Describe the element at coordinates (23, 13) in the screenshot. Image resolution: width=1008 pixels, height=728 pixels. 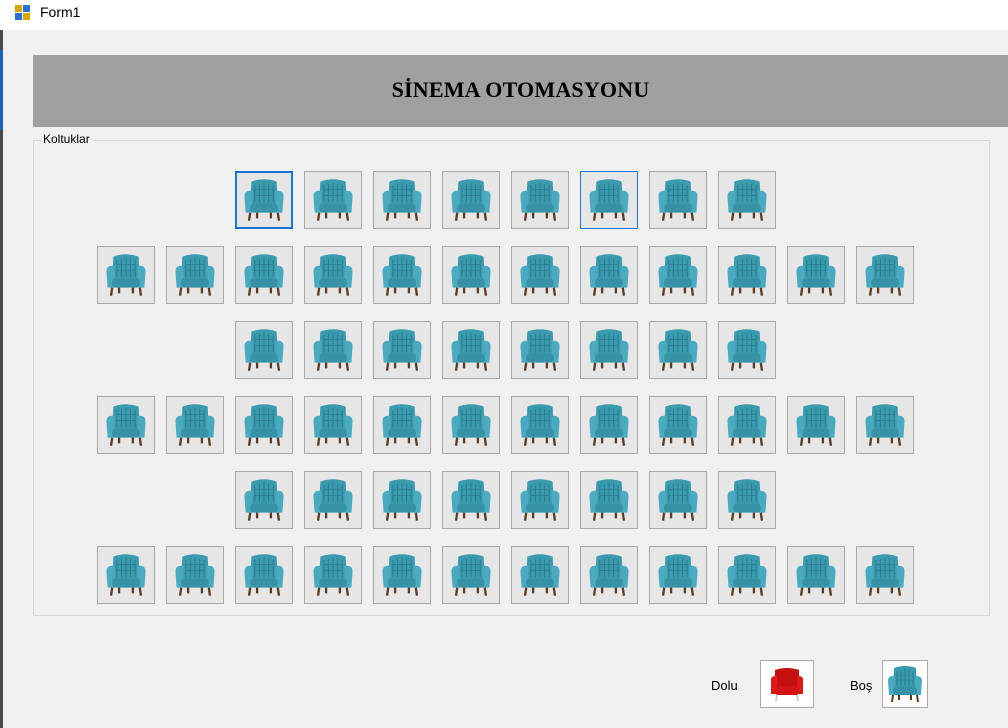
I see `app-form-icon` at that location.